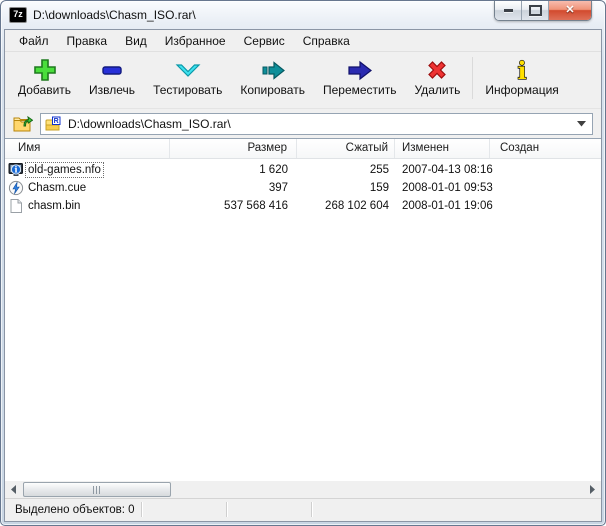 The image size is (606, 526). I want to click on close-button: ✕, so click(570, 10).